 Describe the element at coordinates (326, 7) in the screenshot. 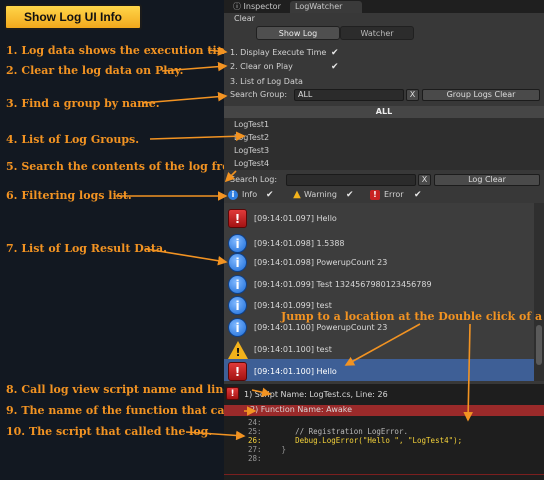

I see `tab-logwatcher: LogWatcher` at that location.